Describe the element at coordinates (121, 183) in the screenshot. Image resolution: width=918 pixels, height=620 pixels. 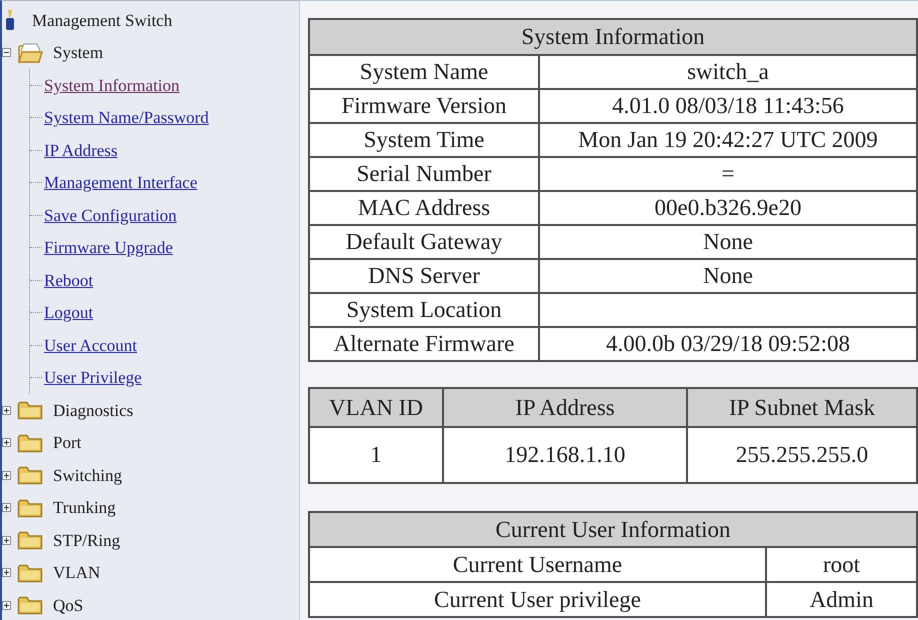
I see `nav-link: Management Interface` at that location.